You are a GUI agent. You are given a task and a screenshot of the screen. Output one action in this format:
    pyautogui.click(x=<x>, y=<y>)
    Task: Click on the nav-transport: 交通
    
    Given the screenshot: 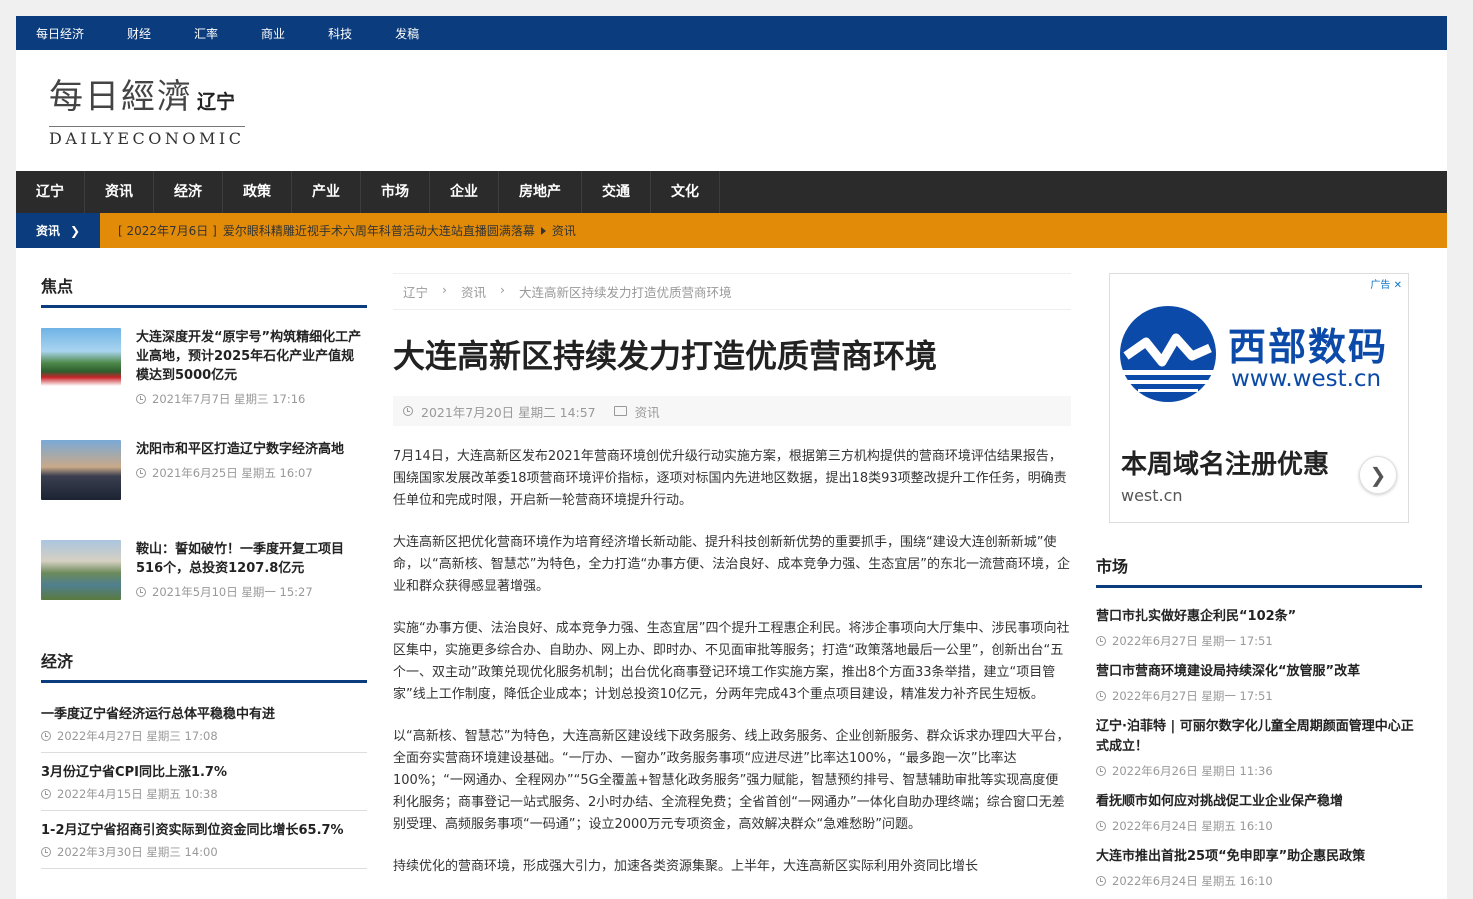 What is the action you would take?
    pyautogui.click(x=616, y=192)
    